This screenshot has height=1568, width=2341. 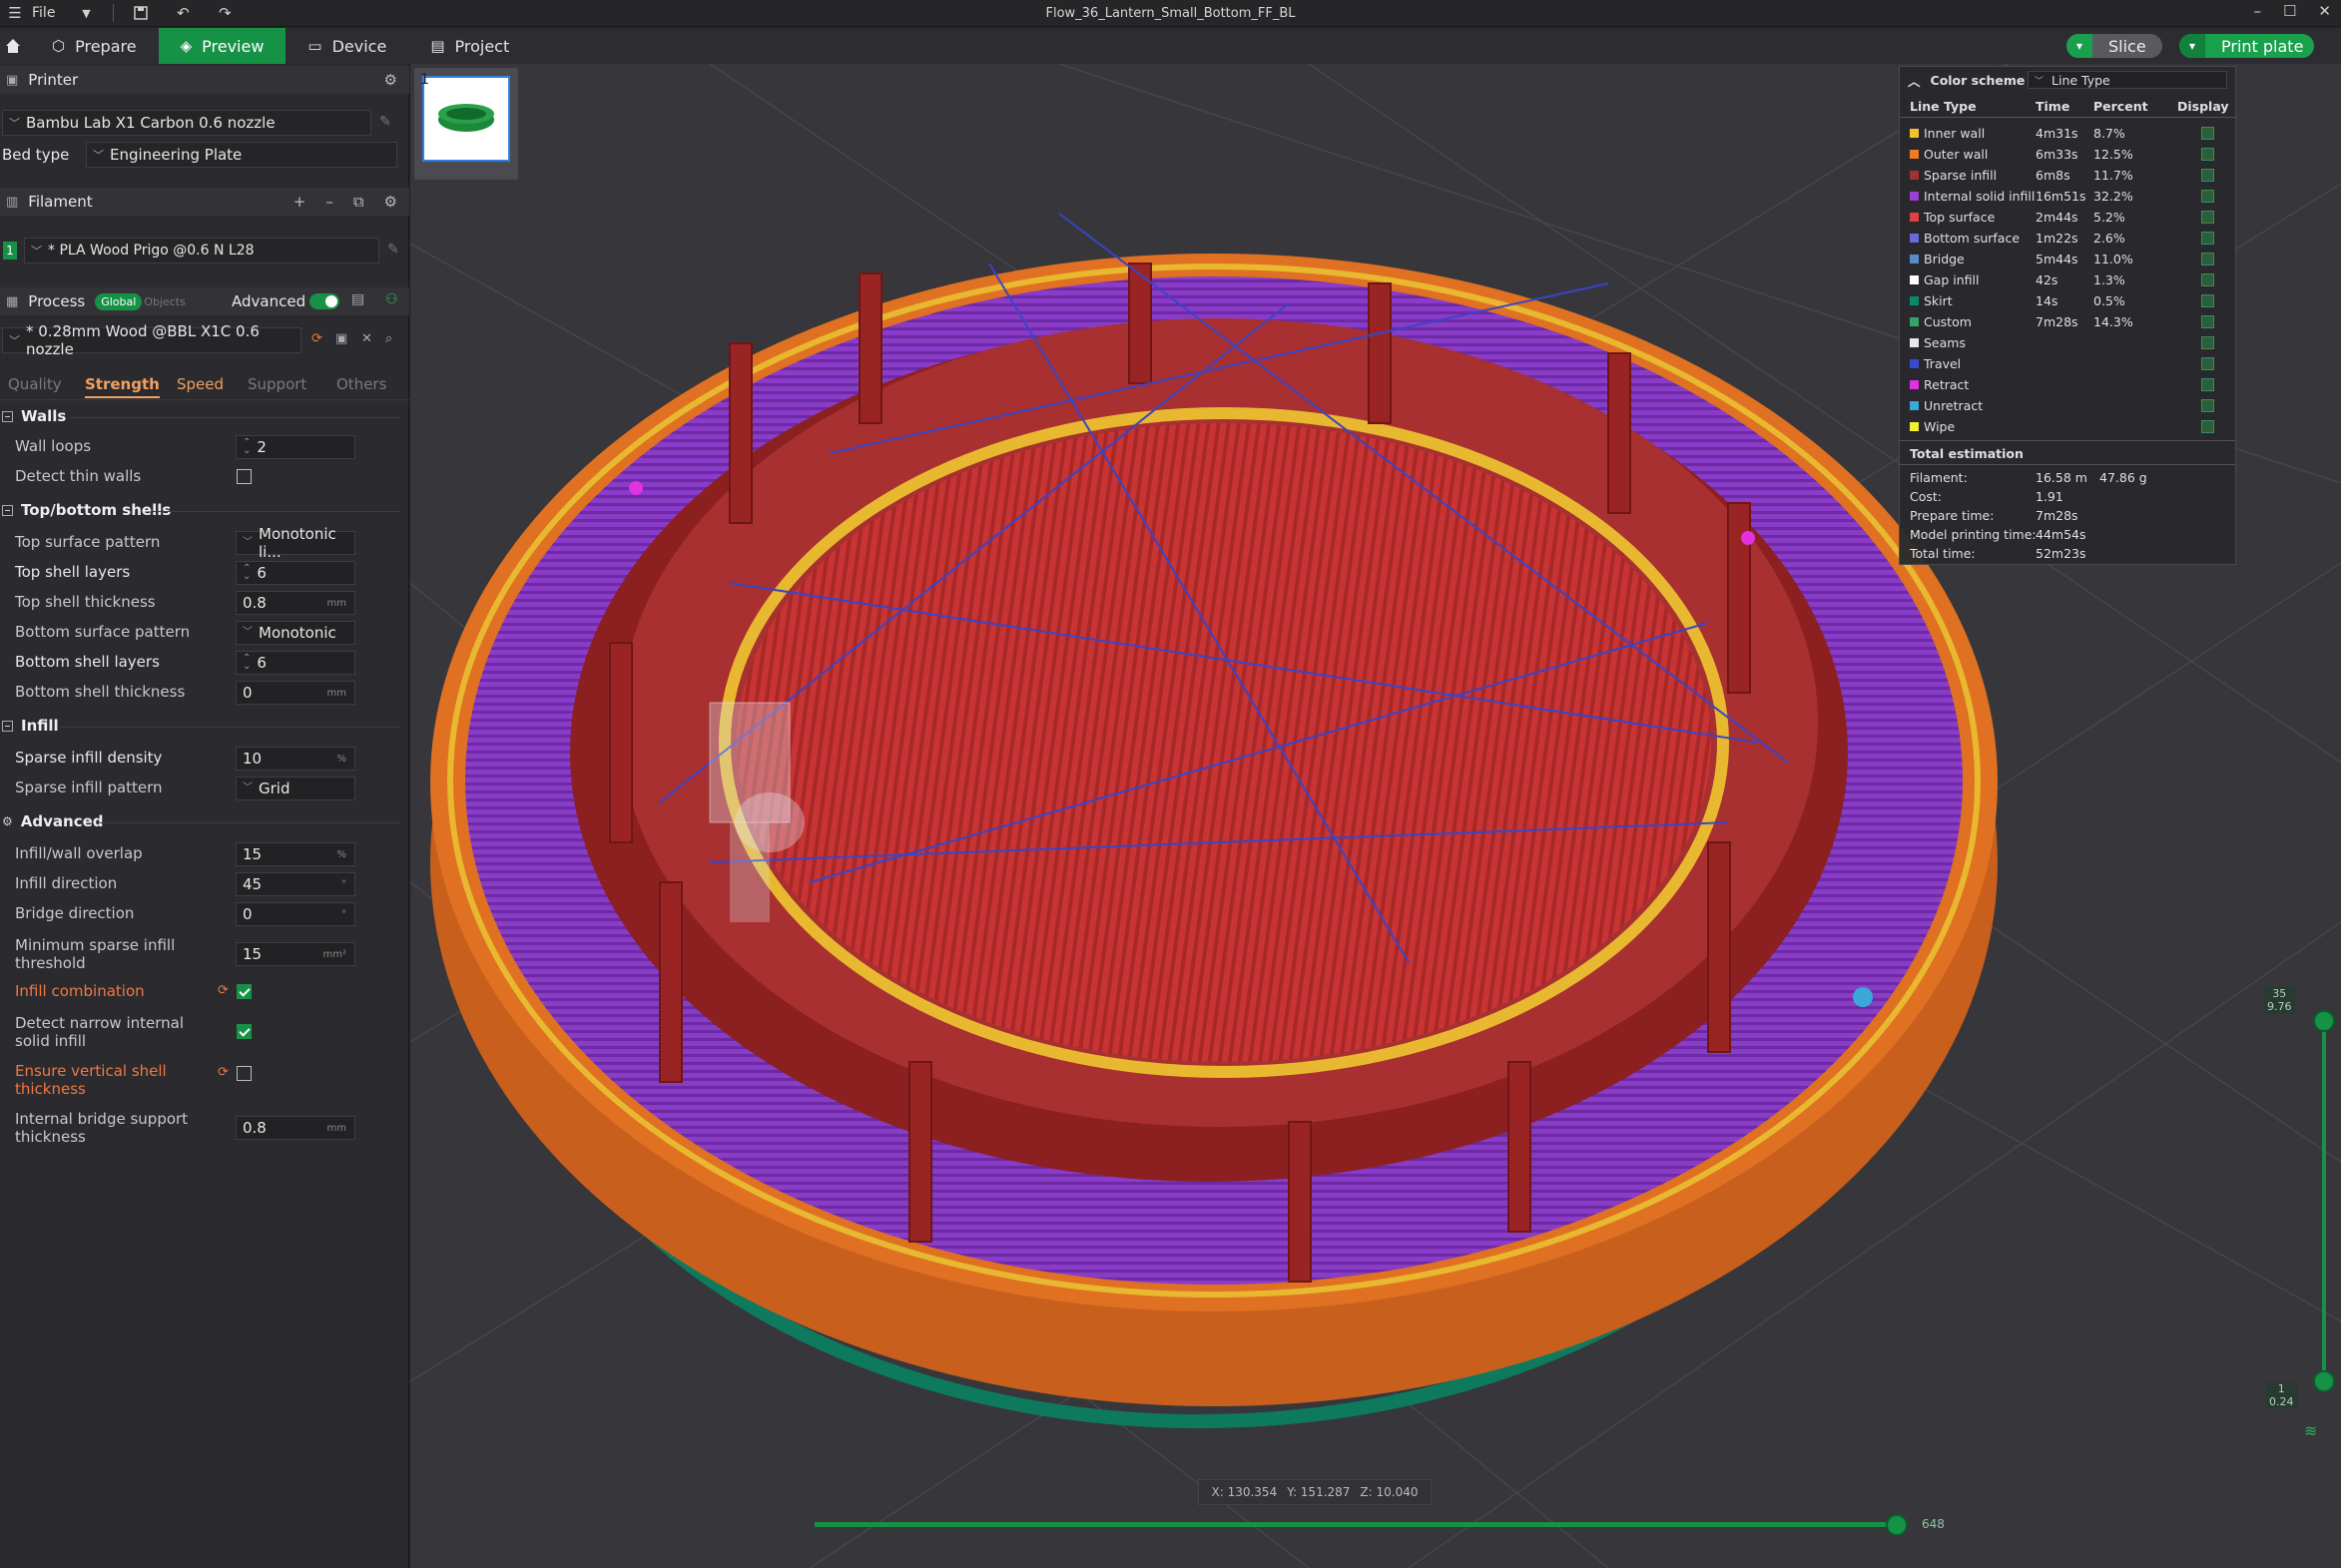 What do you see at coordinates (2246, 46) in the screenshot?
I see `print-plate-button: ▾ Print plate` at bounding box center [2246, 46].